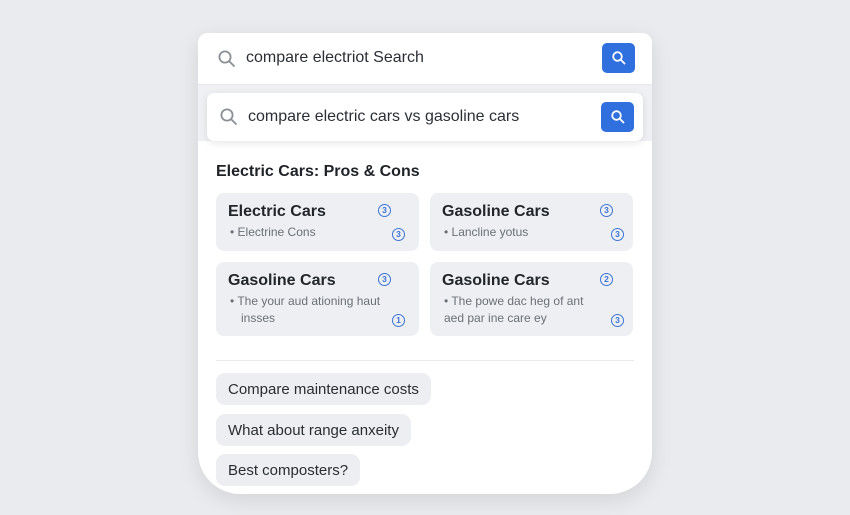  I want to click on search-suggestion: compare electric cars vs gasoline cars, so click(425, 117).